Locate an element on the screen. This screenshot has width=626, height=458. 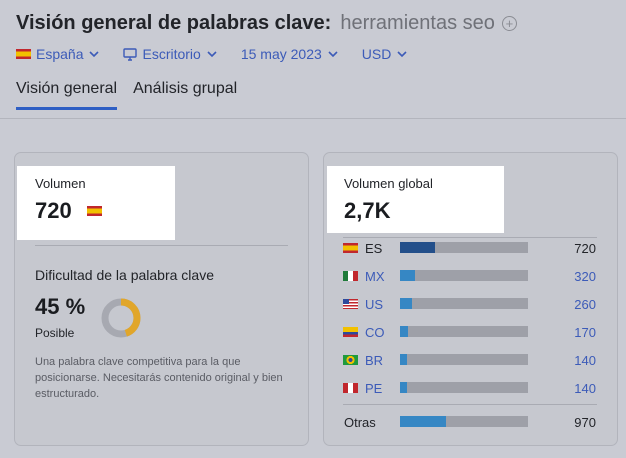
plus-circle-icon: + is located at coordinates (509, 23).